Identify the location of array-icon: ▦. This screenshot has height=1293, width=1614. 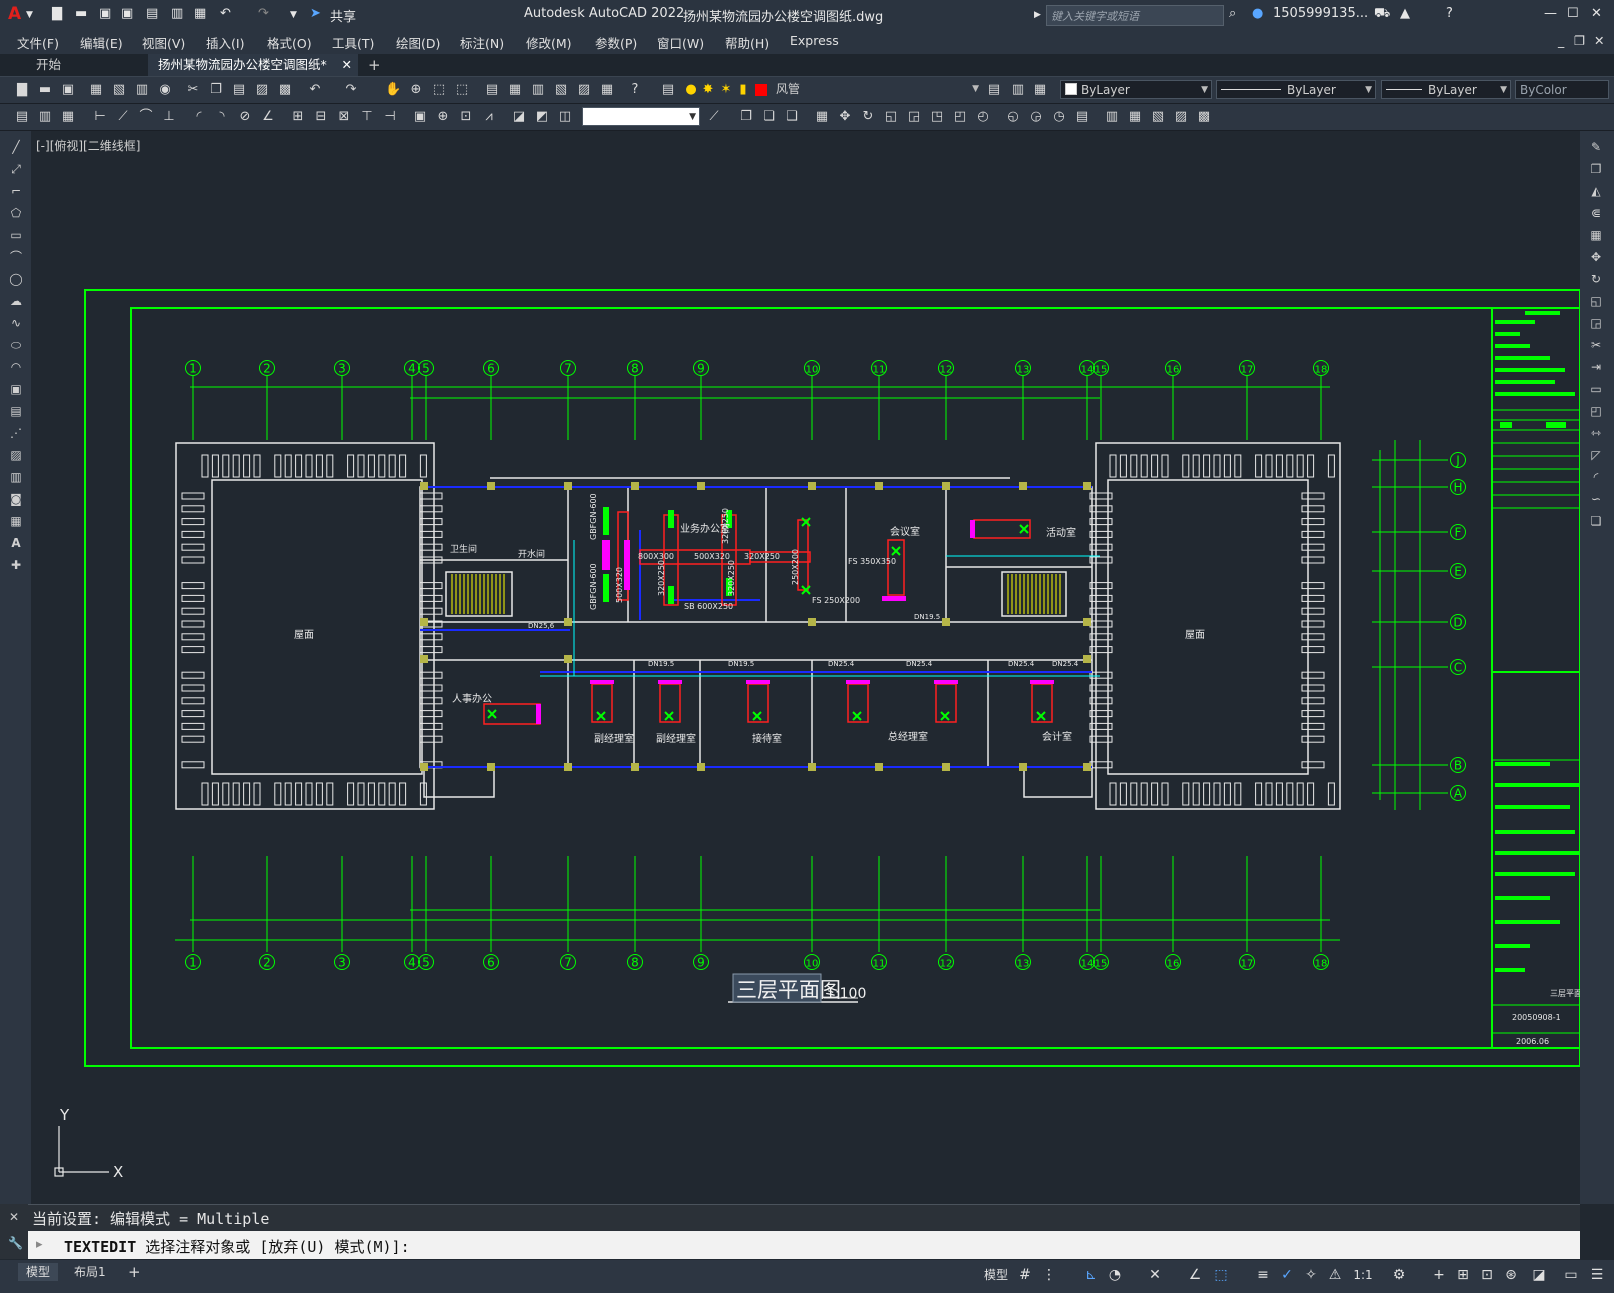
(822, 117).